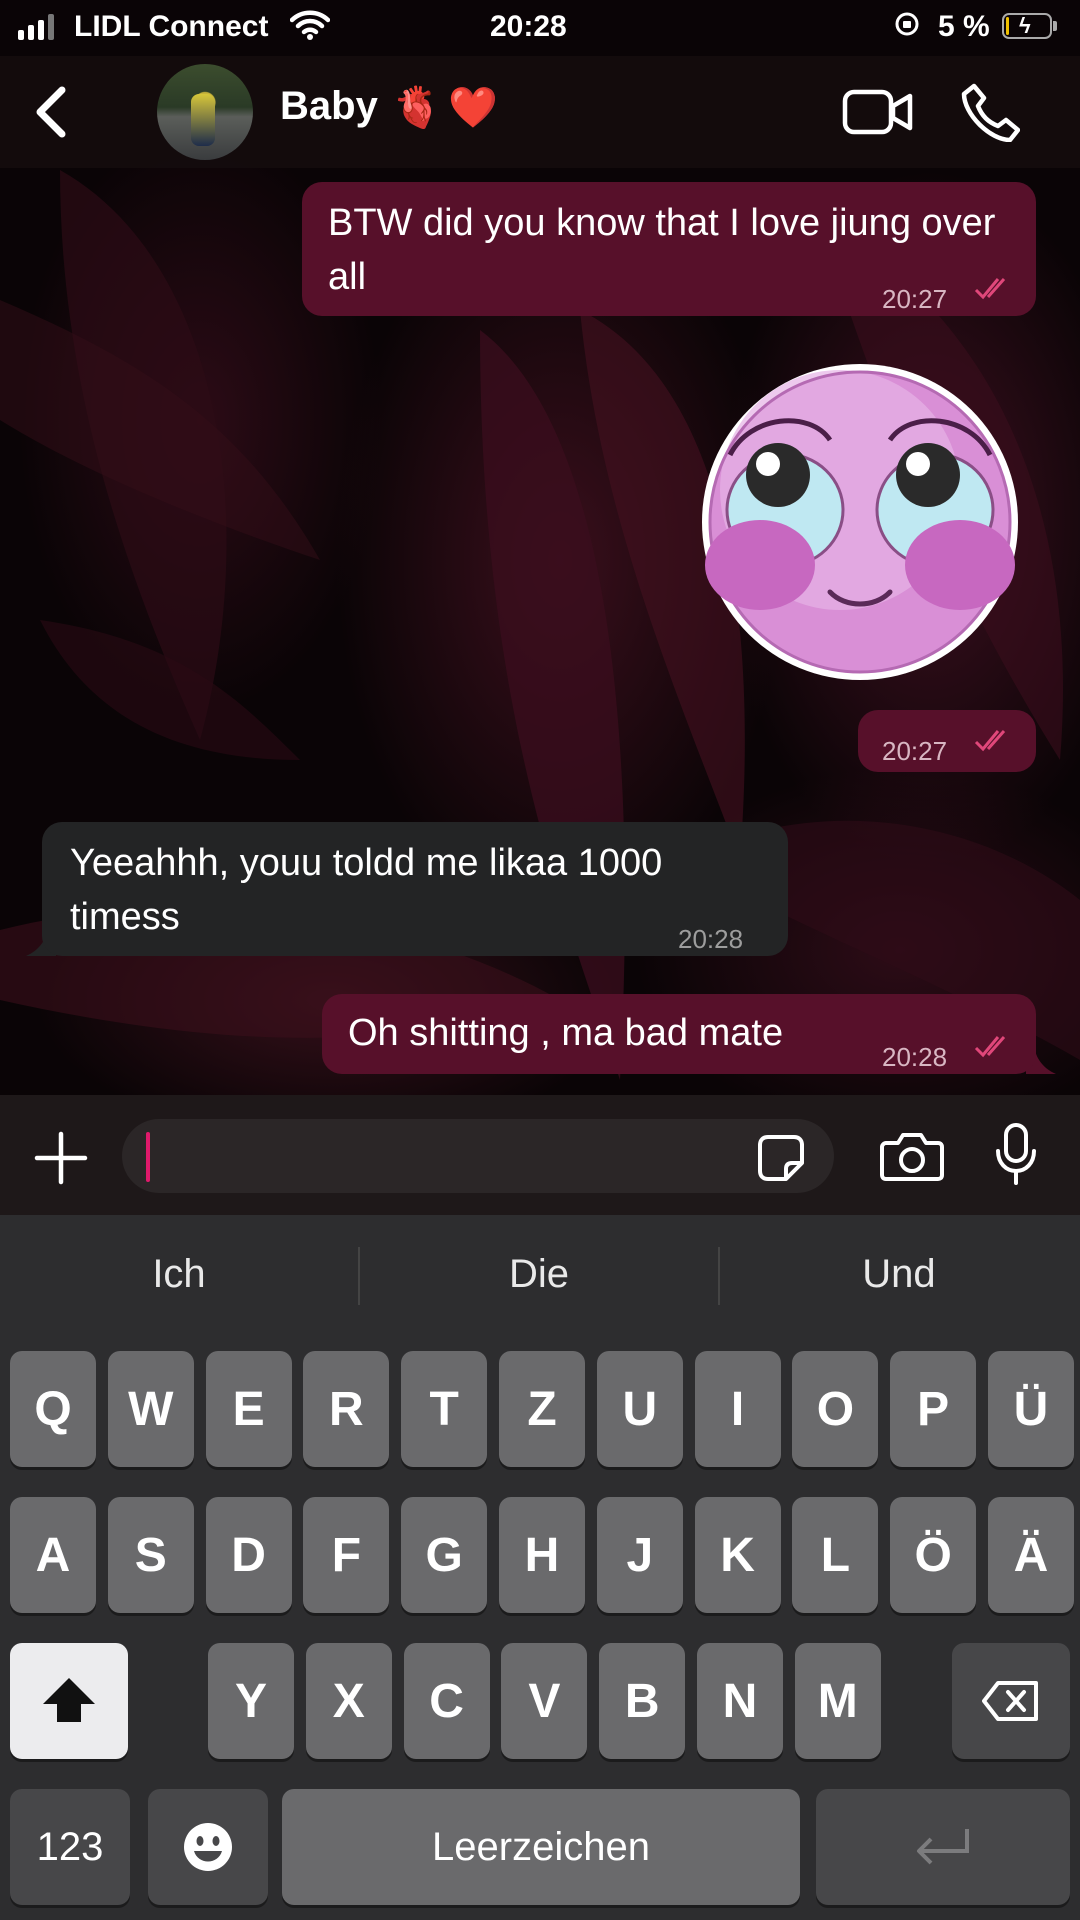  What do you see at coordinates (835, 1409) in the screenshot?
I see `key-o: O` at bounding box center [835, 1409].